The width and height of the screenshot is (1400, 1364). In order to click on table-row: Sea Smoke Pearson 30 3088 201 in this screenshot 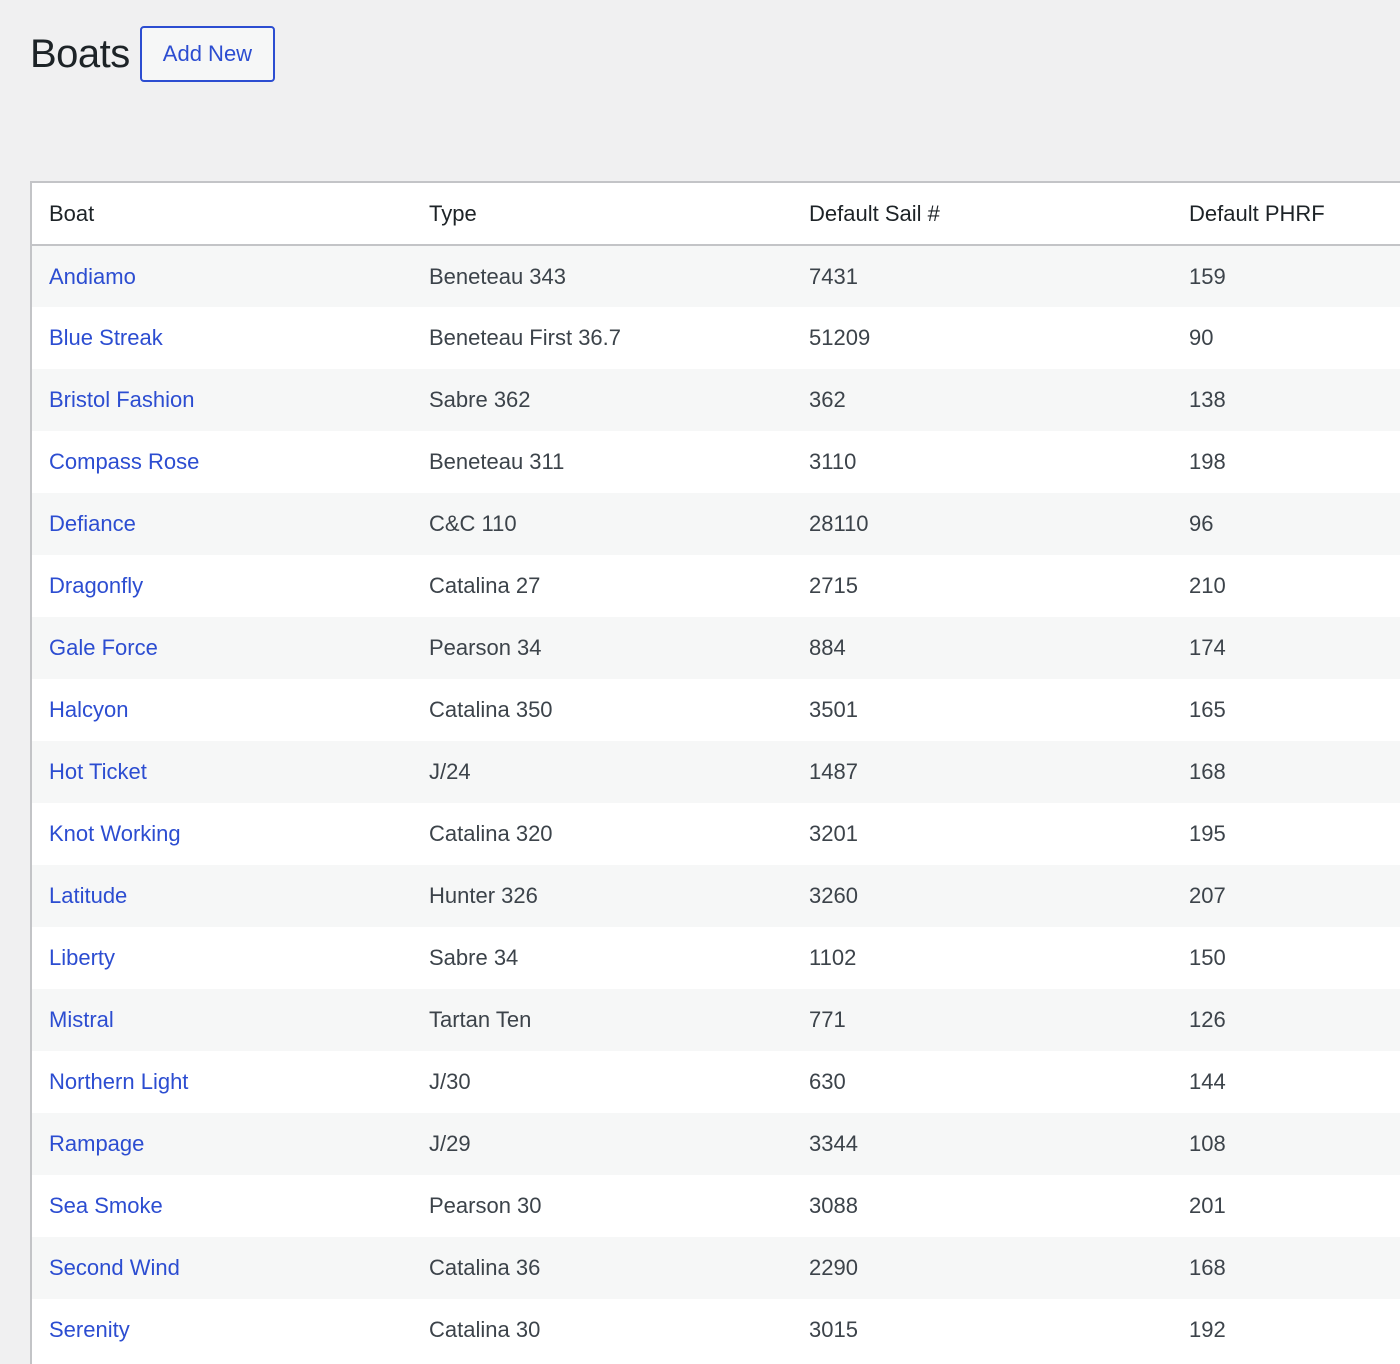, I will do `click(716, 1206)`.